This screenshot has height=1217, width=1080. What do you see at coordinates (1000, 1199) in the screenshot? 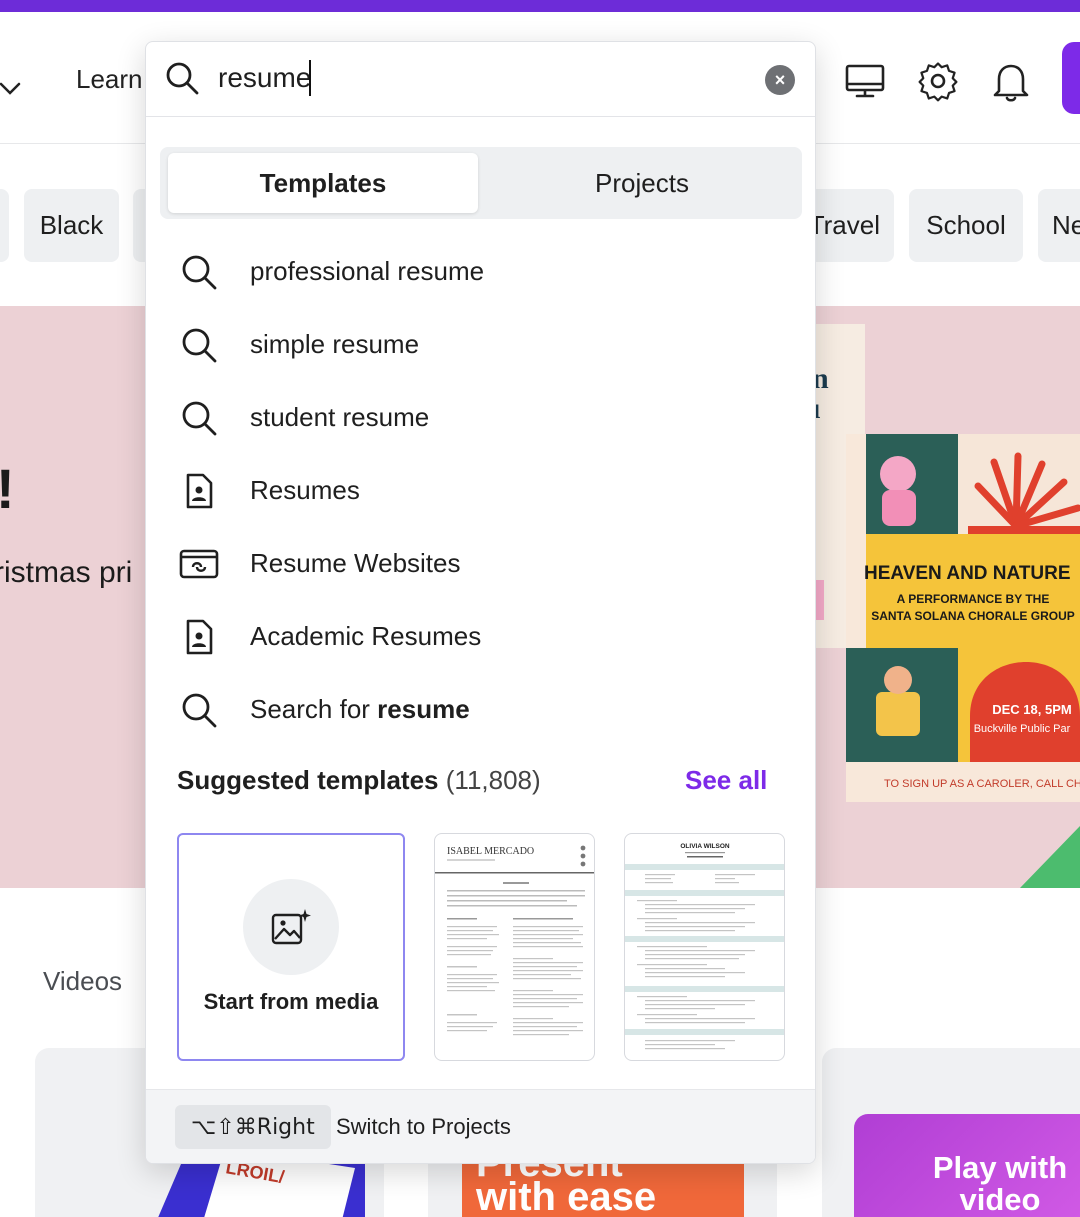
I see `play-caption-line2: video` at bounding box center [1000, 1199].